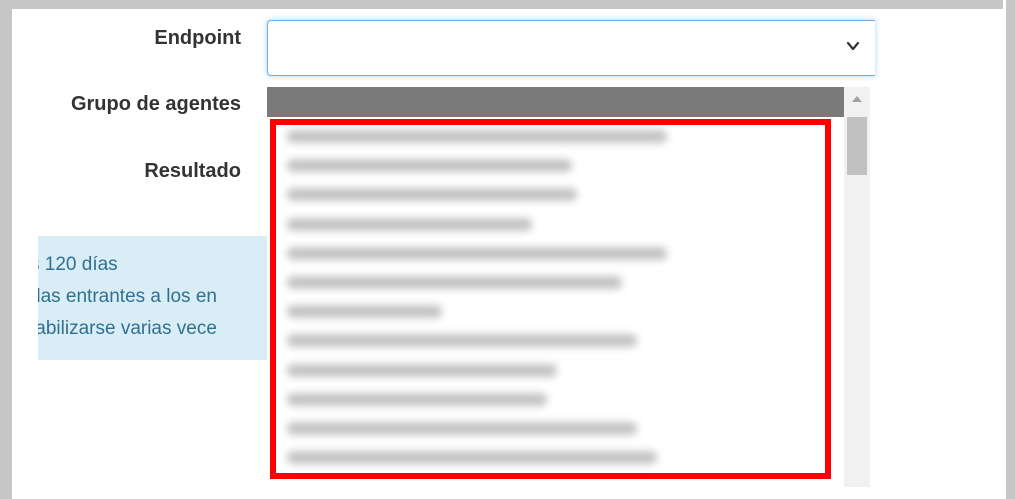 The height and width of the screenshot is (499, 1015). What do you see at coordinates (853, 46) in the screenshot?
I see `chevron-down-icon` at bounding box center [853, 46].